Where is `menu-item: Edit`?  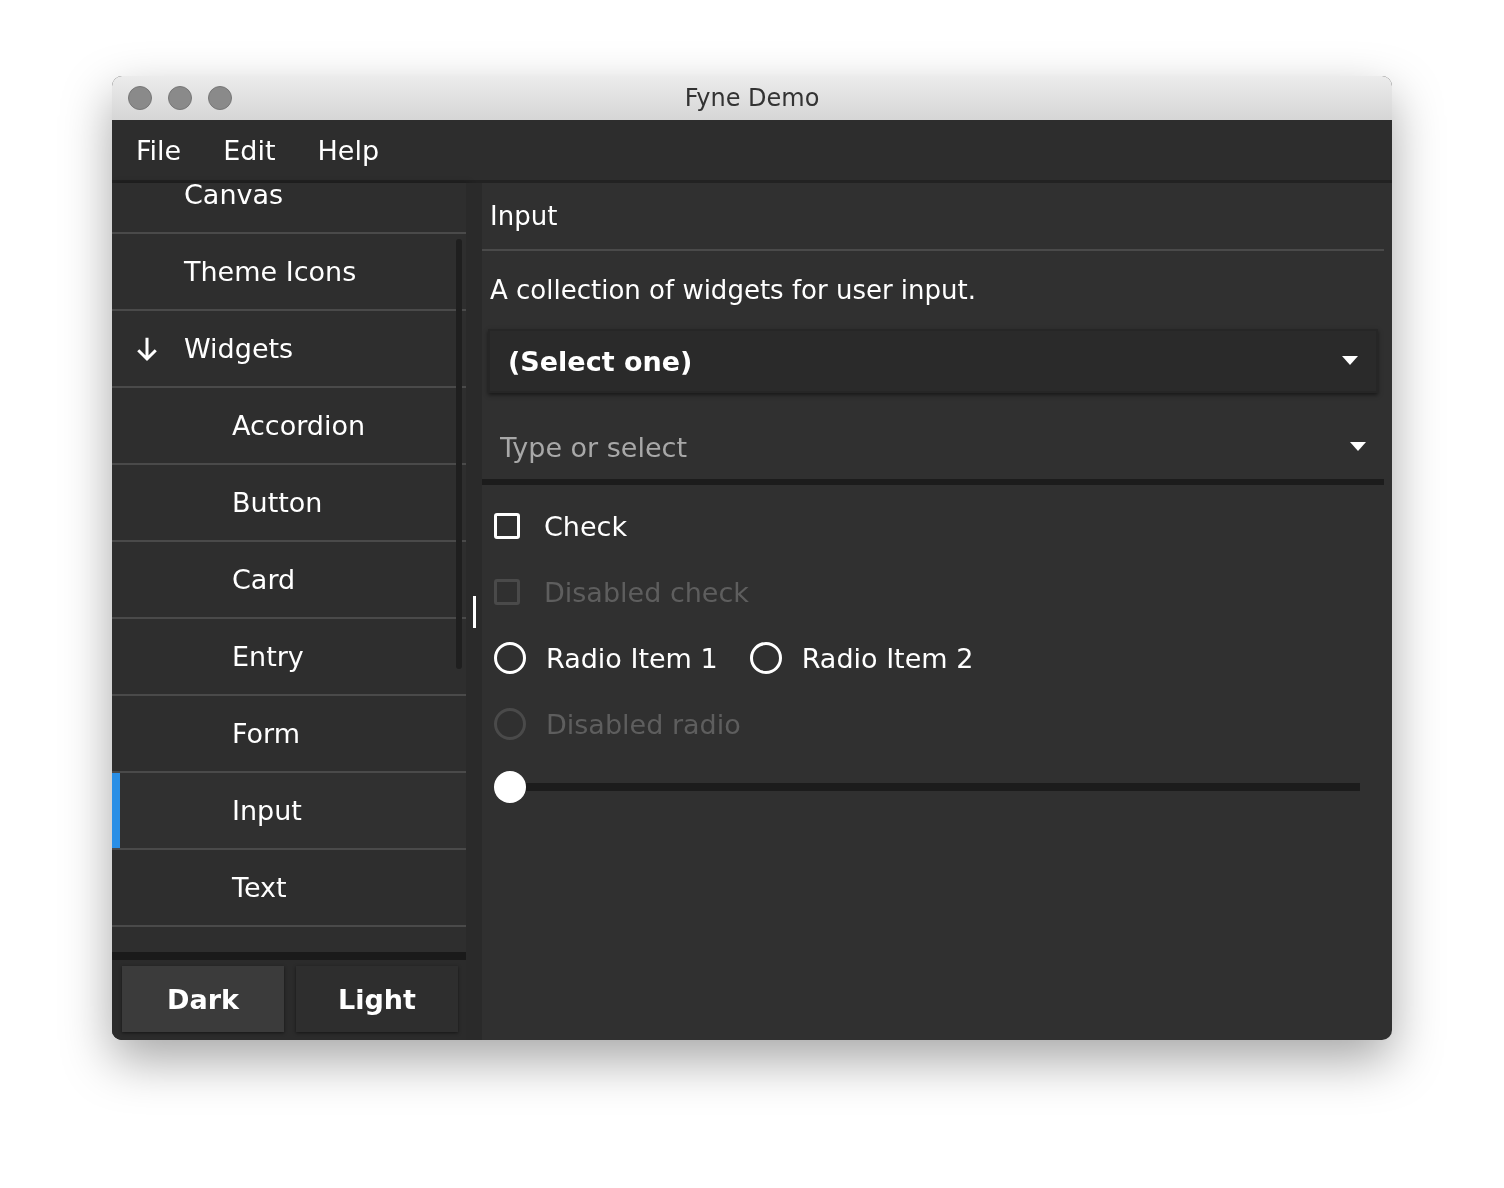
menu-item: Edit is located at coordinates (249, 150).